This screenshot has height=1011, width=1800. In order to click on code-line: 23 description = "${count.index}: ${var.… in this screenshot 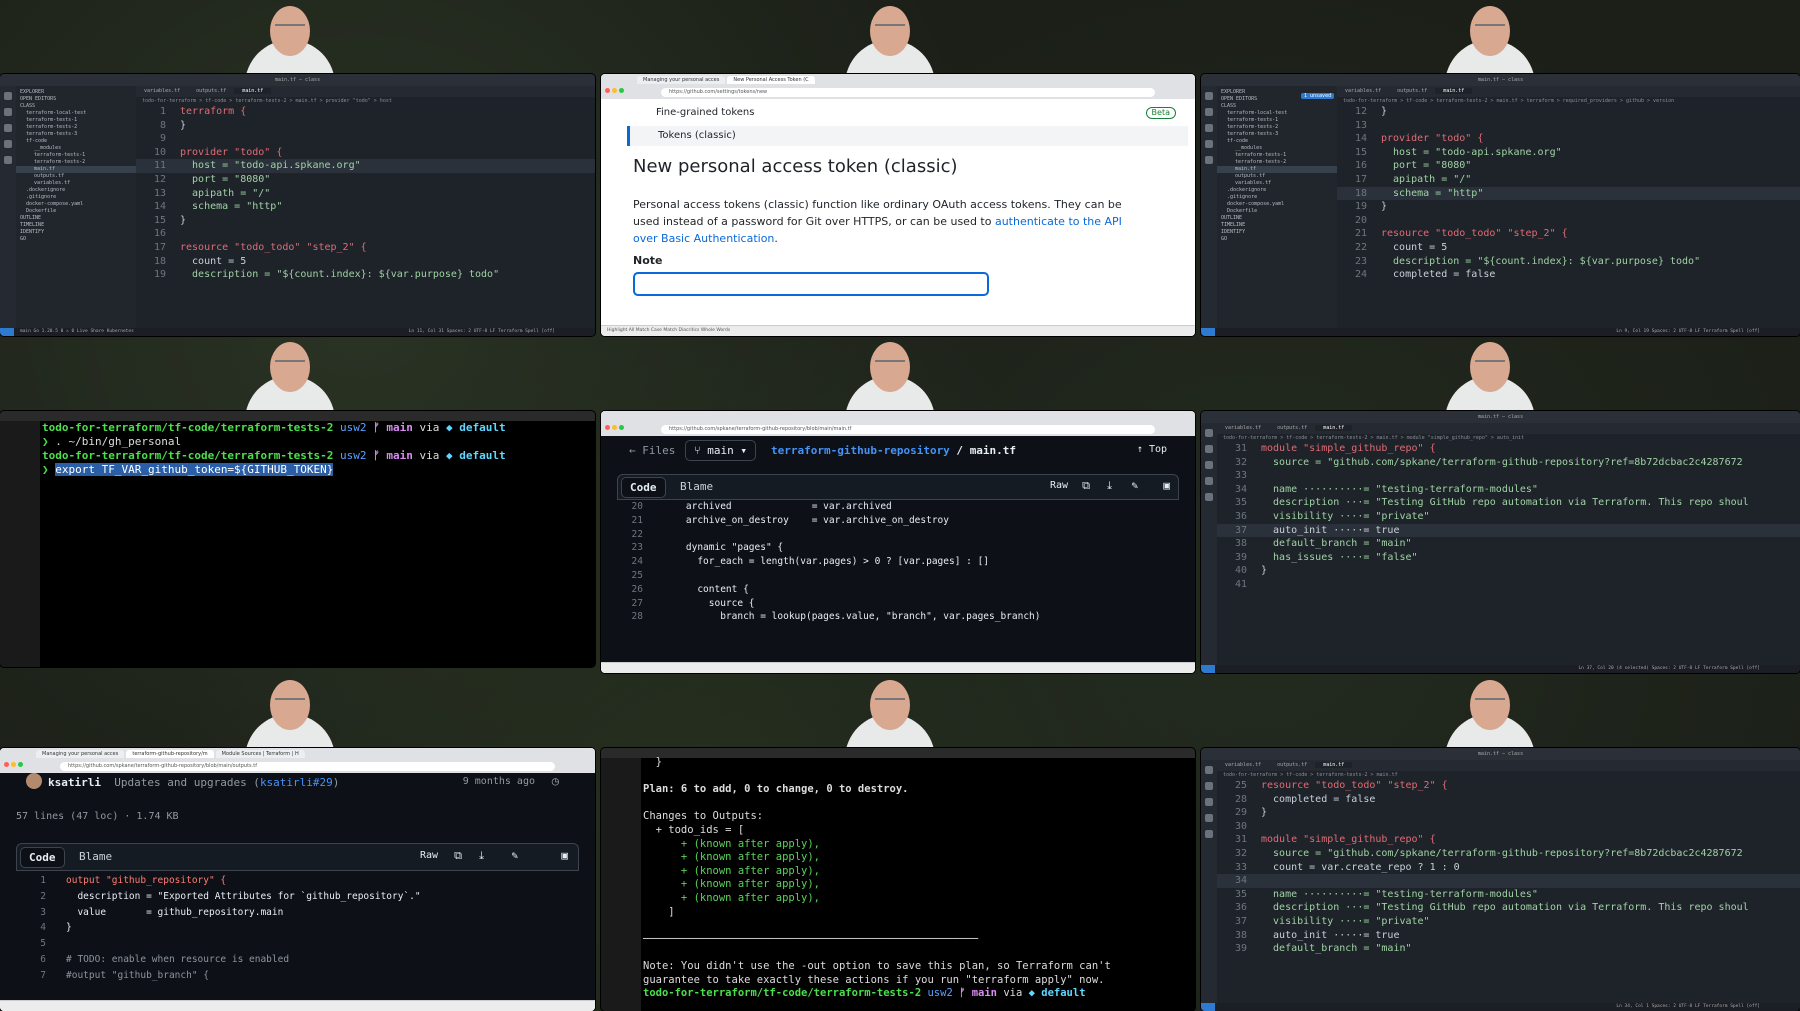, I will do `click(1568, 262)`.